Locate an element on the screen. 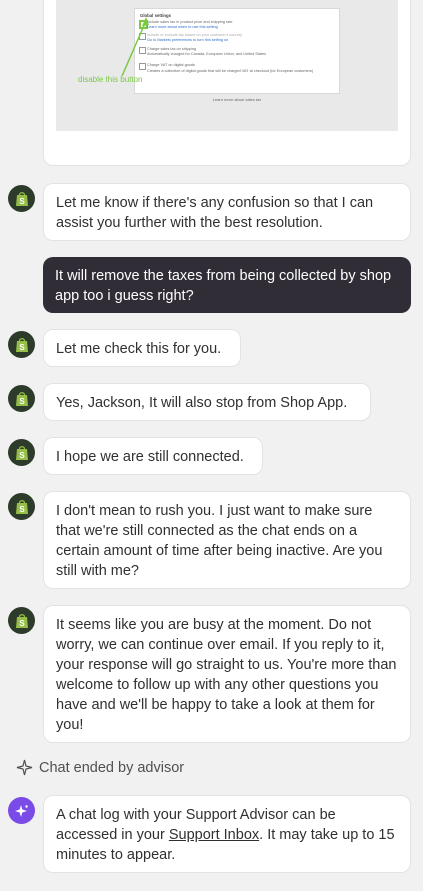  assistant-avatar is located at coordinates (21, 810).